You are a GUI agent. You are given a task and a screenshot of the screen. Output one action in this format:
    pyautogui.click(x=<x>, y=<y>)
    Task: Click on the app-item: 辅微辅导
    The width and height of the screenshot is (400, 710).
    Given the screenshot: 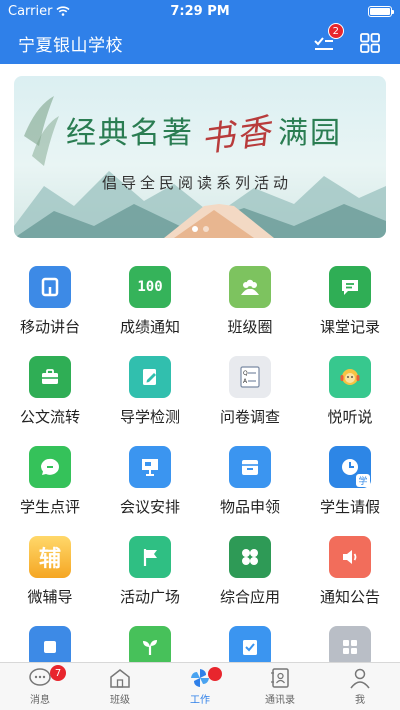 What is the action you would take?
    pyautogui.click(x=50, y=577)
    